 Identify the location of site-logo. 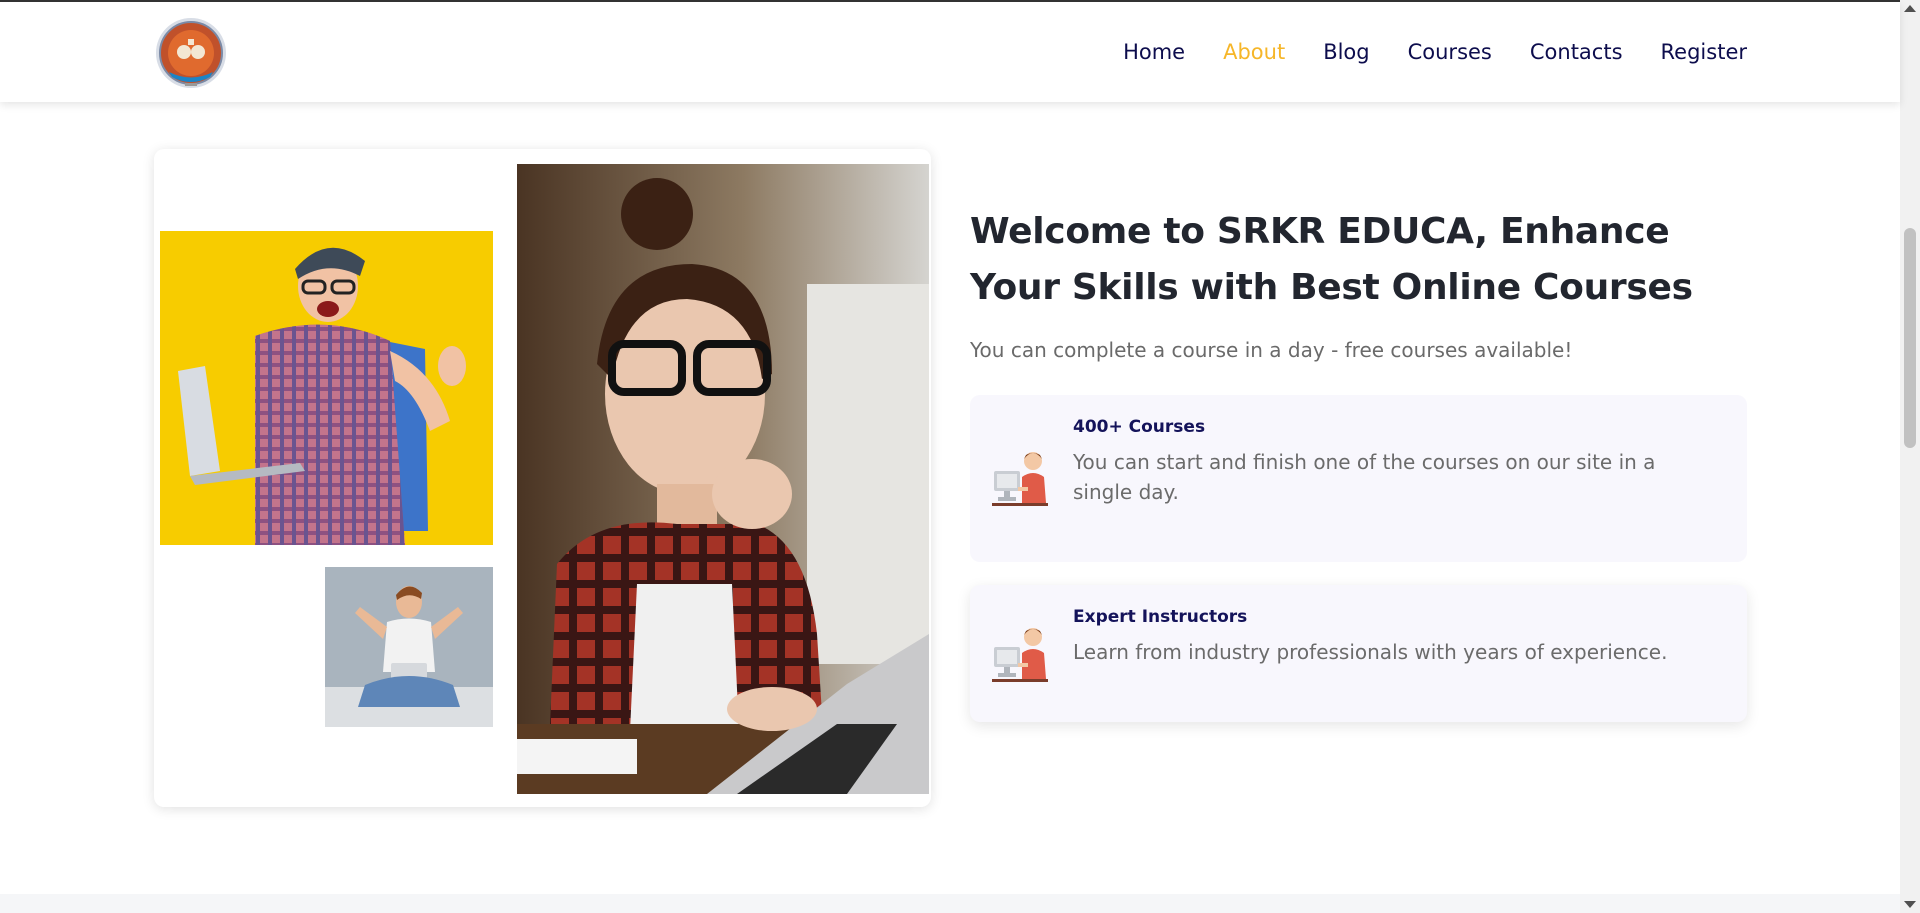
(191, 53).